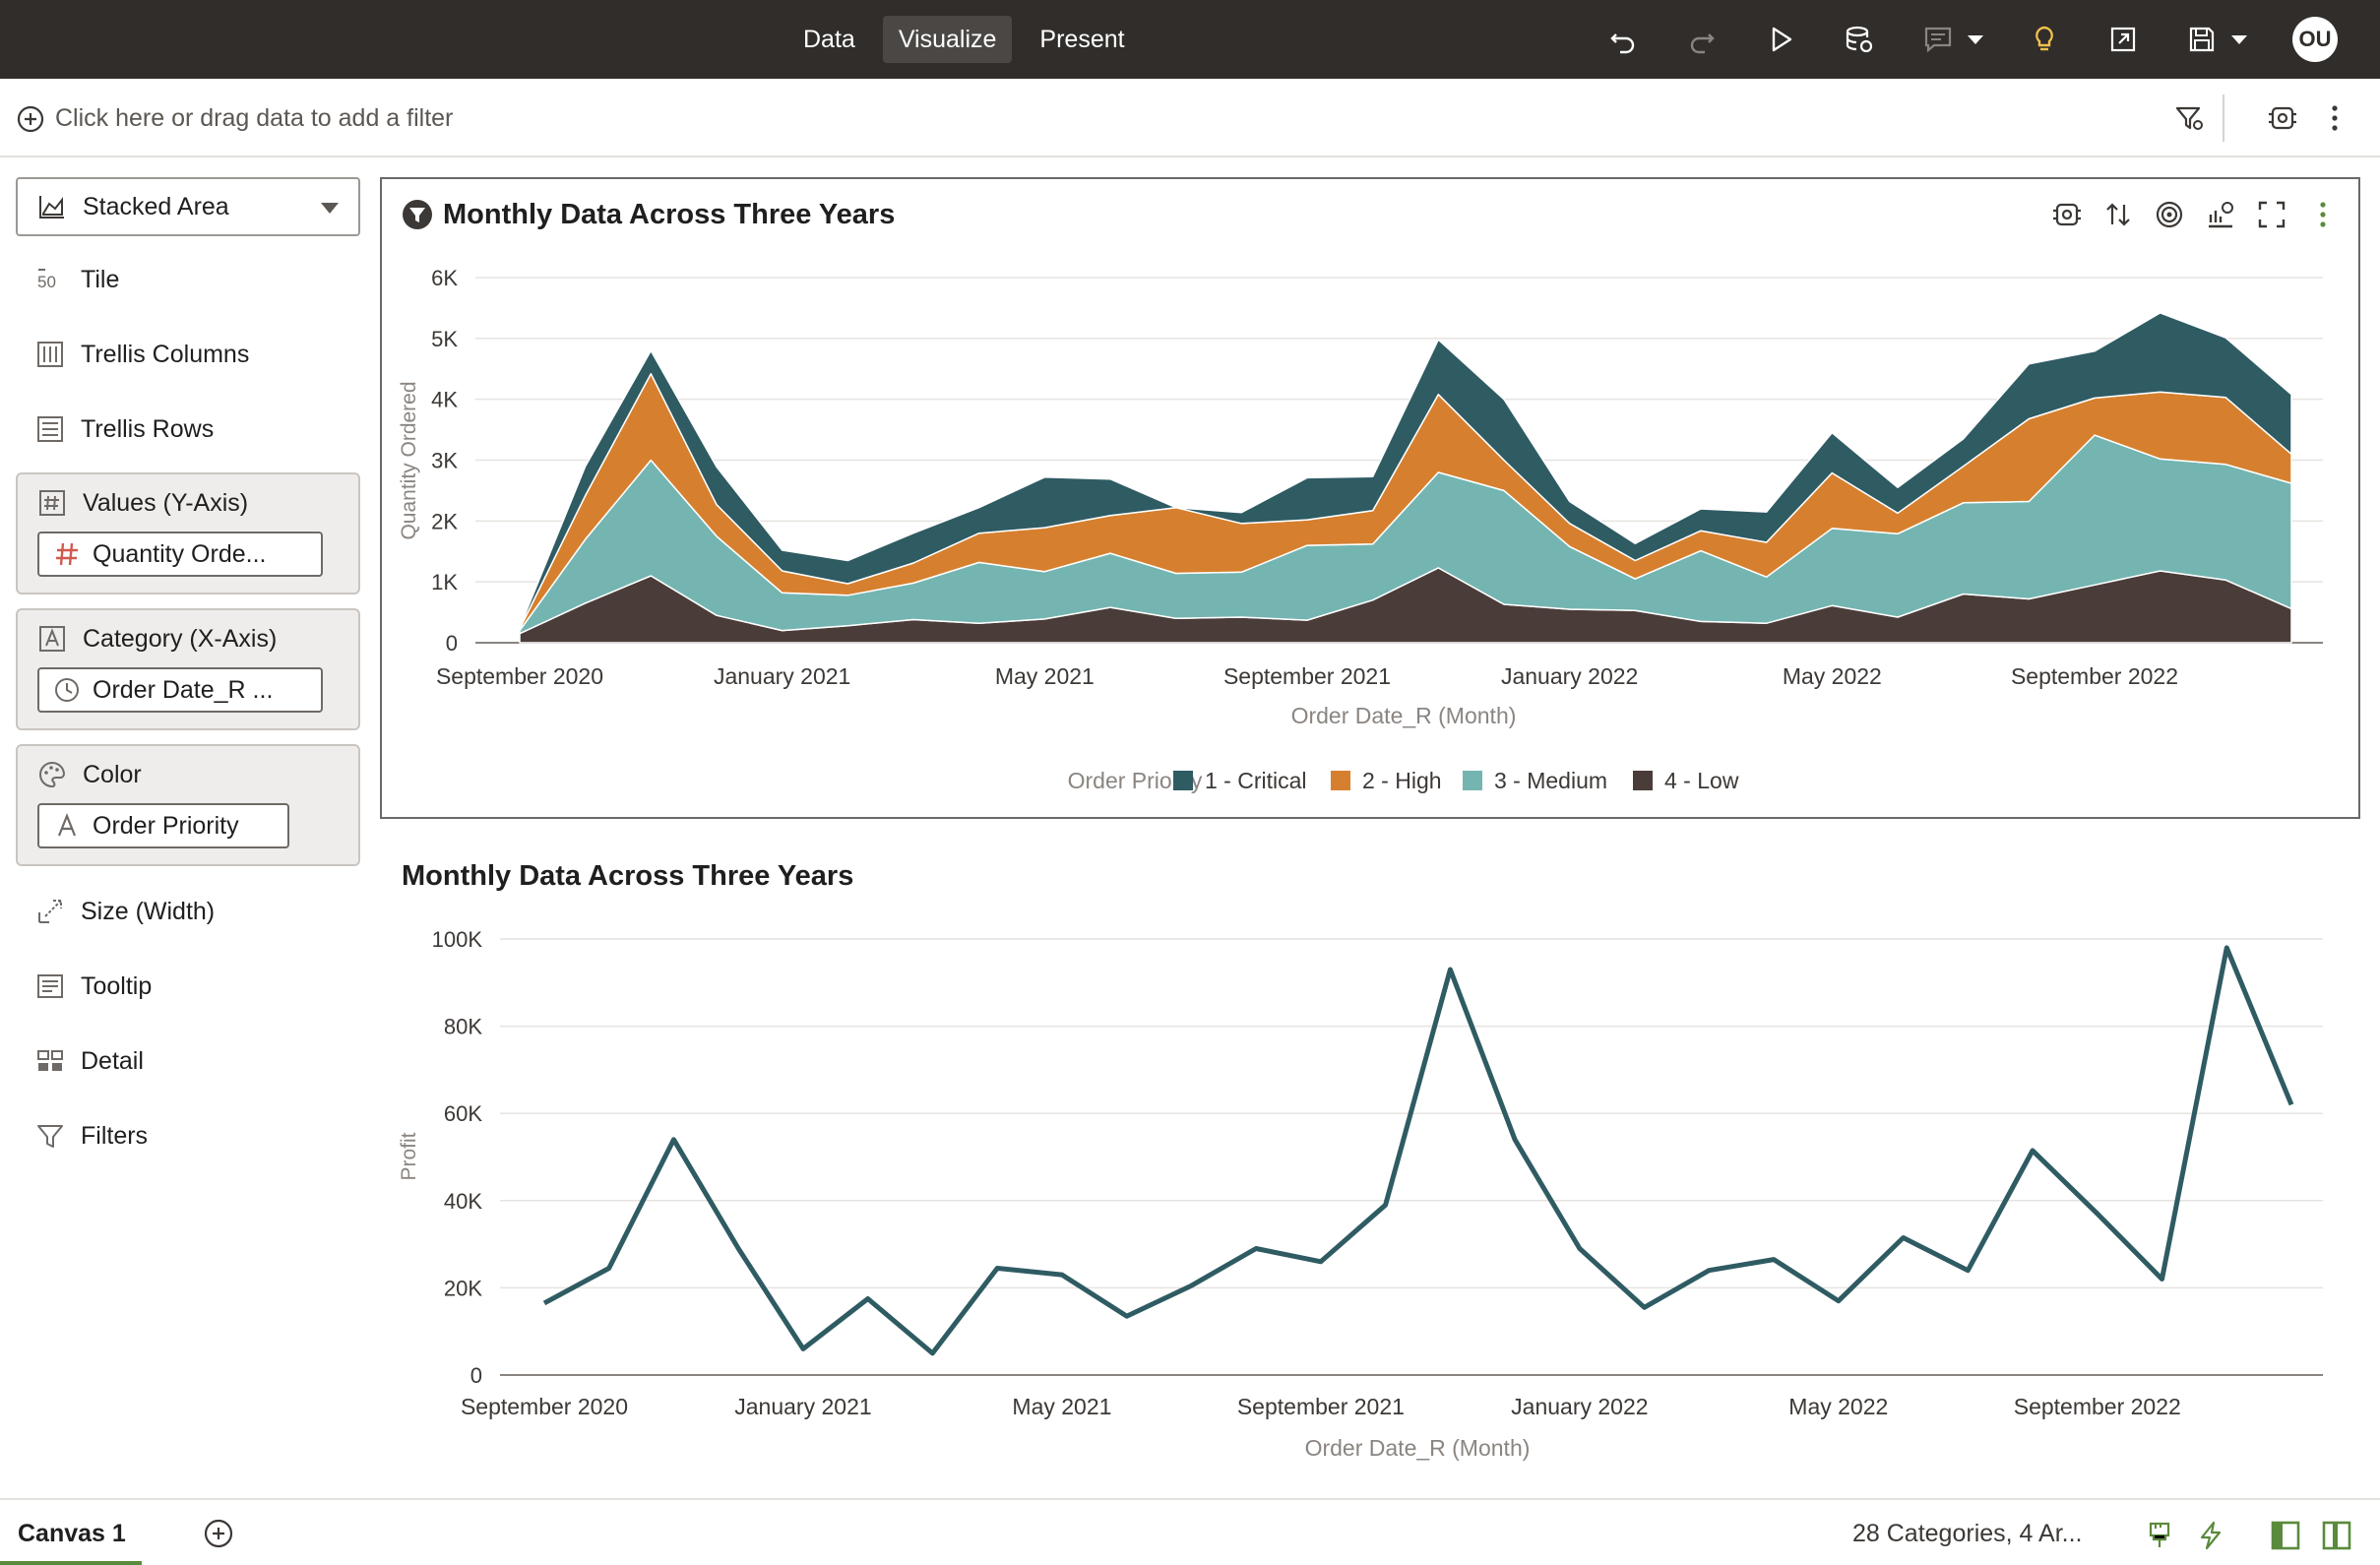 Image resolution: width=2380 pixels, height=1565 pixels. I want to click on left-panel-toggle-icon, so click(2285, 1535).